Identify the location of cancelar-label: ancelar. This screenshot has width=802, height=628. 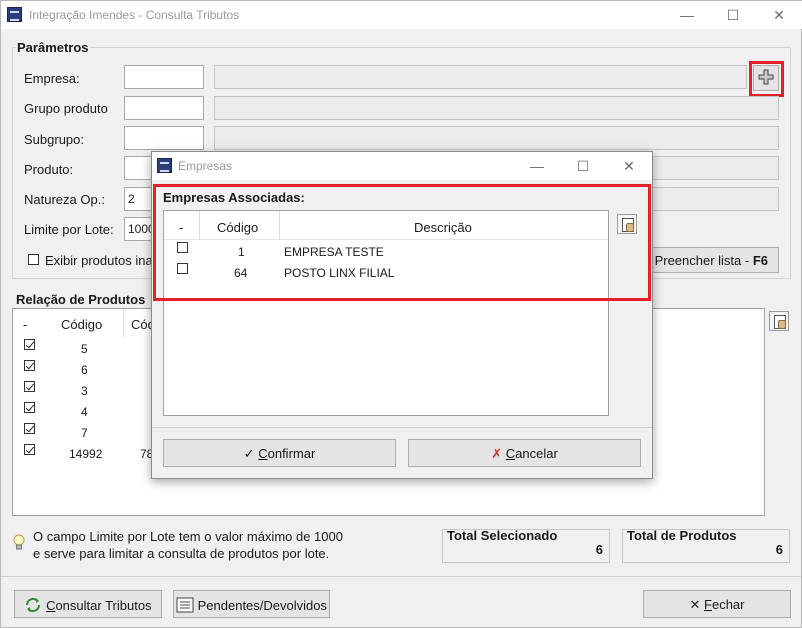
(536, 453).